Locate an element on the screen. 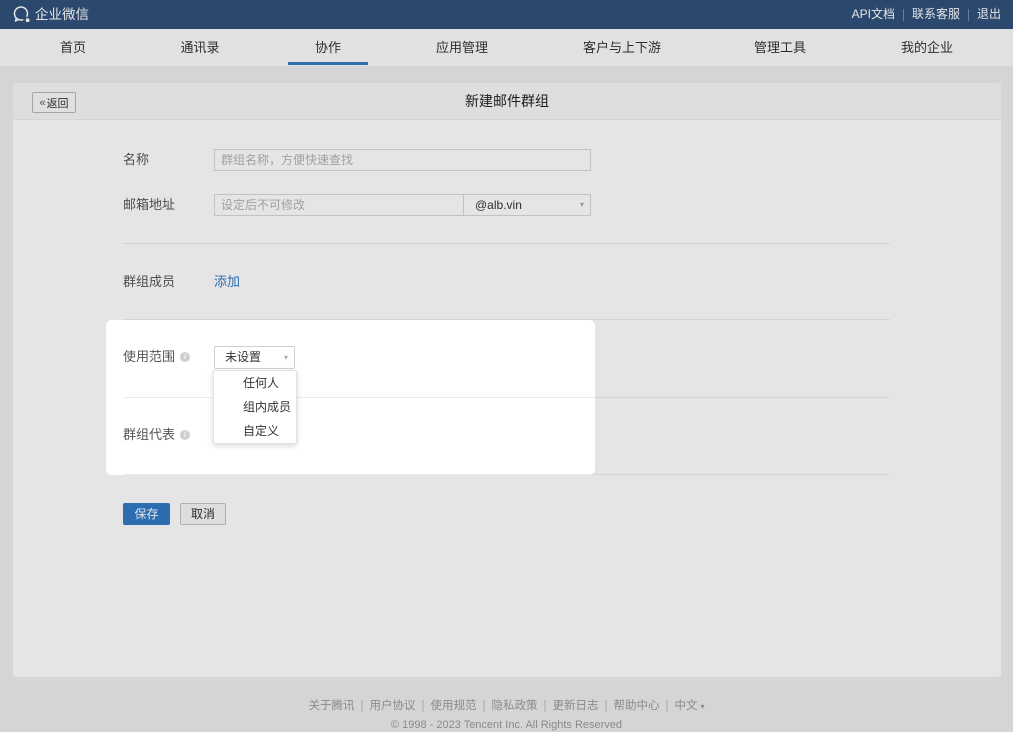  top-links: API文档 联系客服 退出 is located at coordinates (926, 14).